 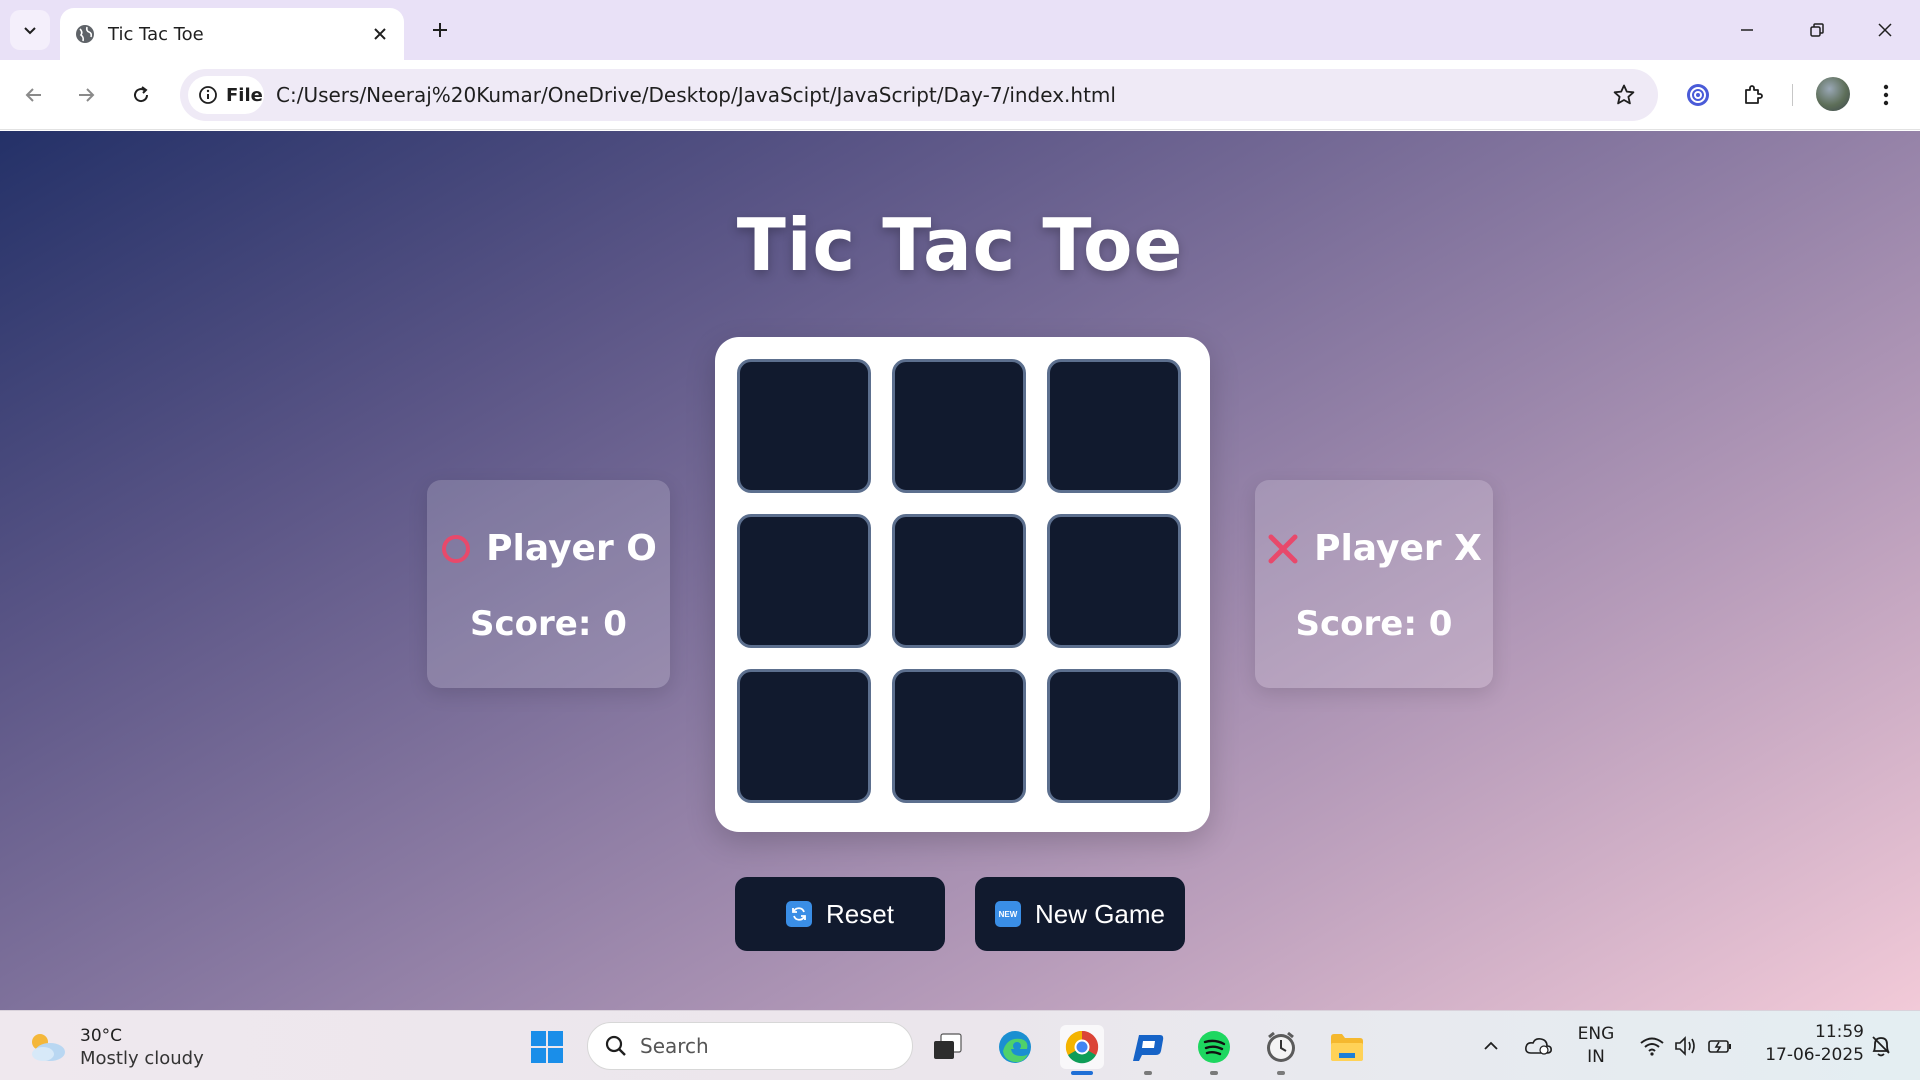 I want to click on weather-description: Mostly cloudy, so click(x=142, y=1058).